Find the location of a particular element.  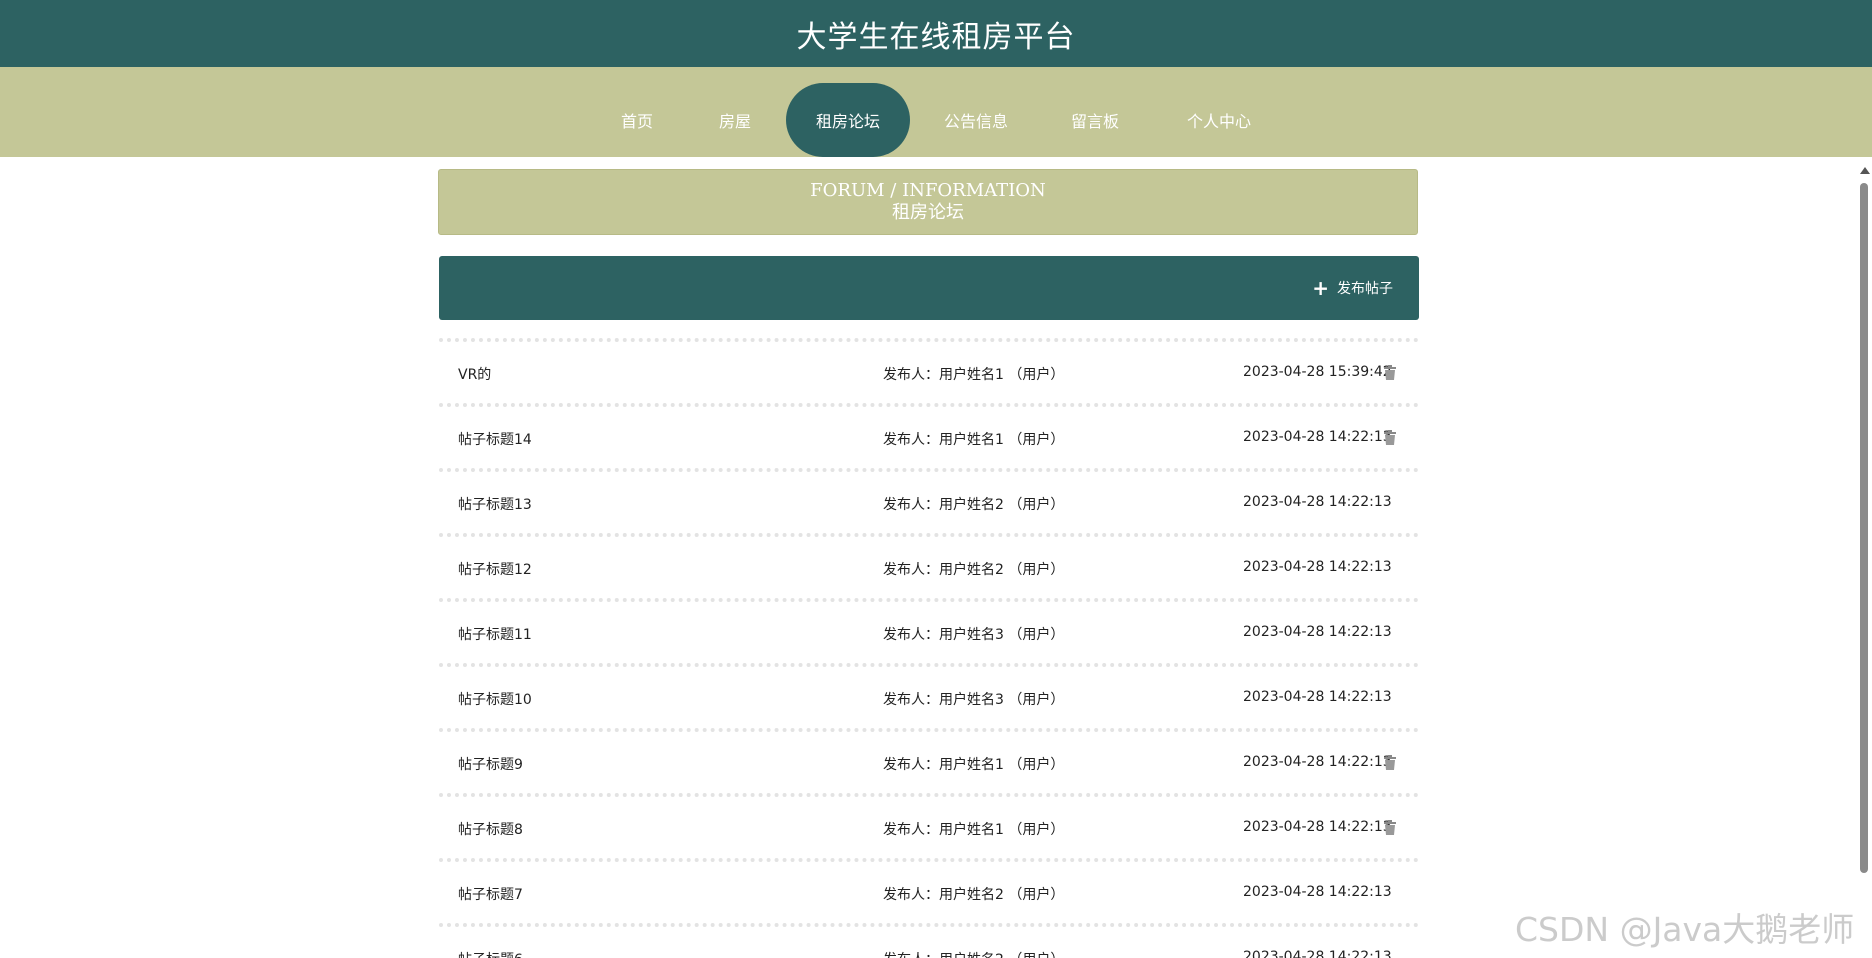

list-item: 帖子标题6 发布人：用户姓名2 （用户） 2023-04-28 14:22:13 is located at coordinates (929, 940).